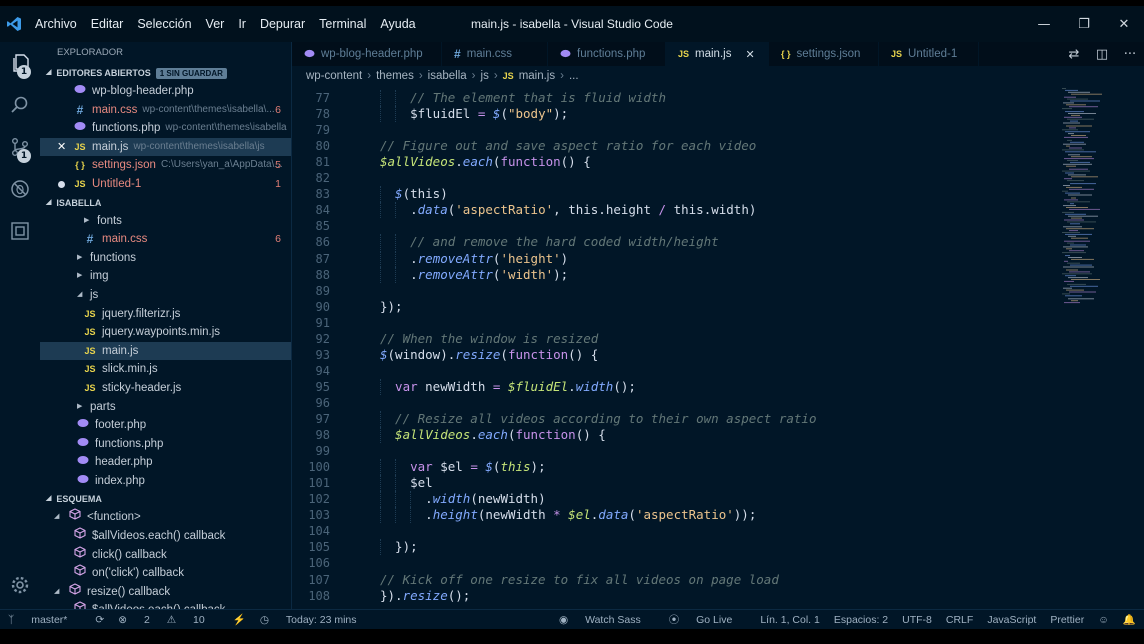 This screenshot has width=1144, height=644. I want to click on close-icon: ✕, so click(61, 147).